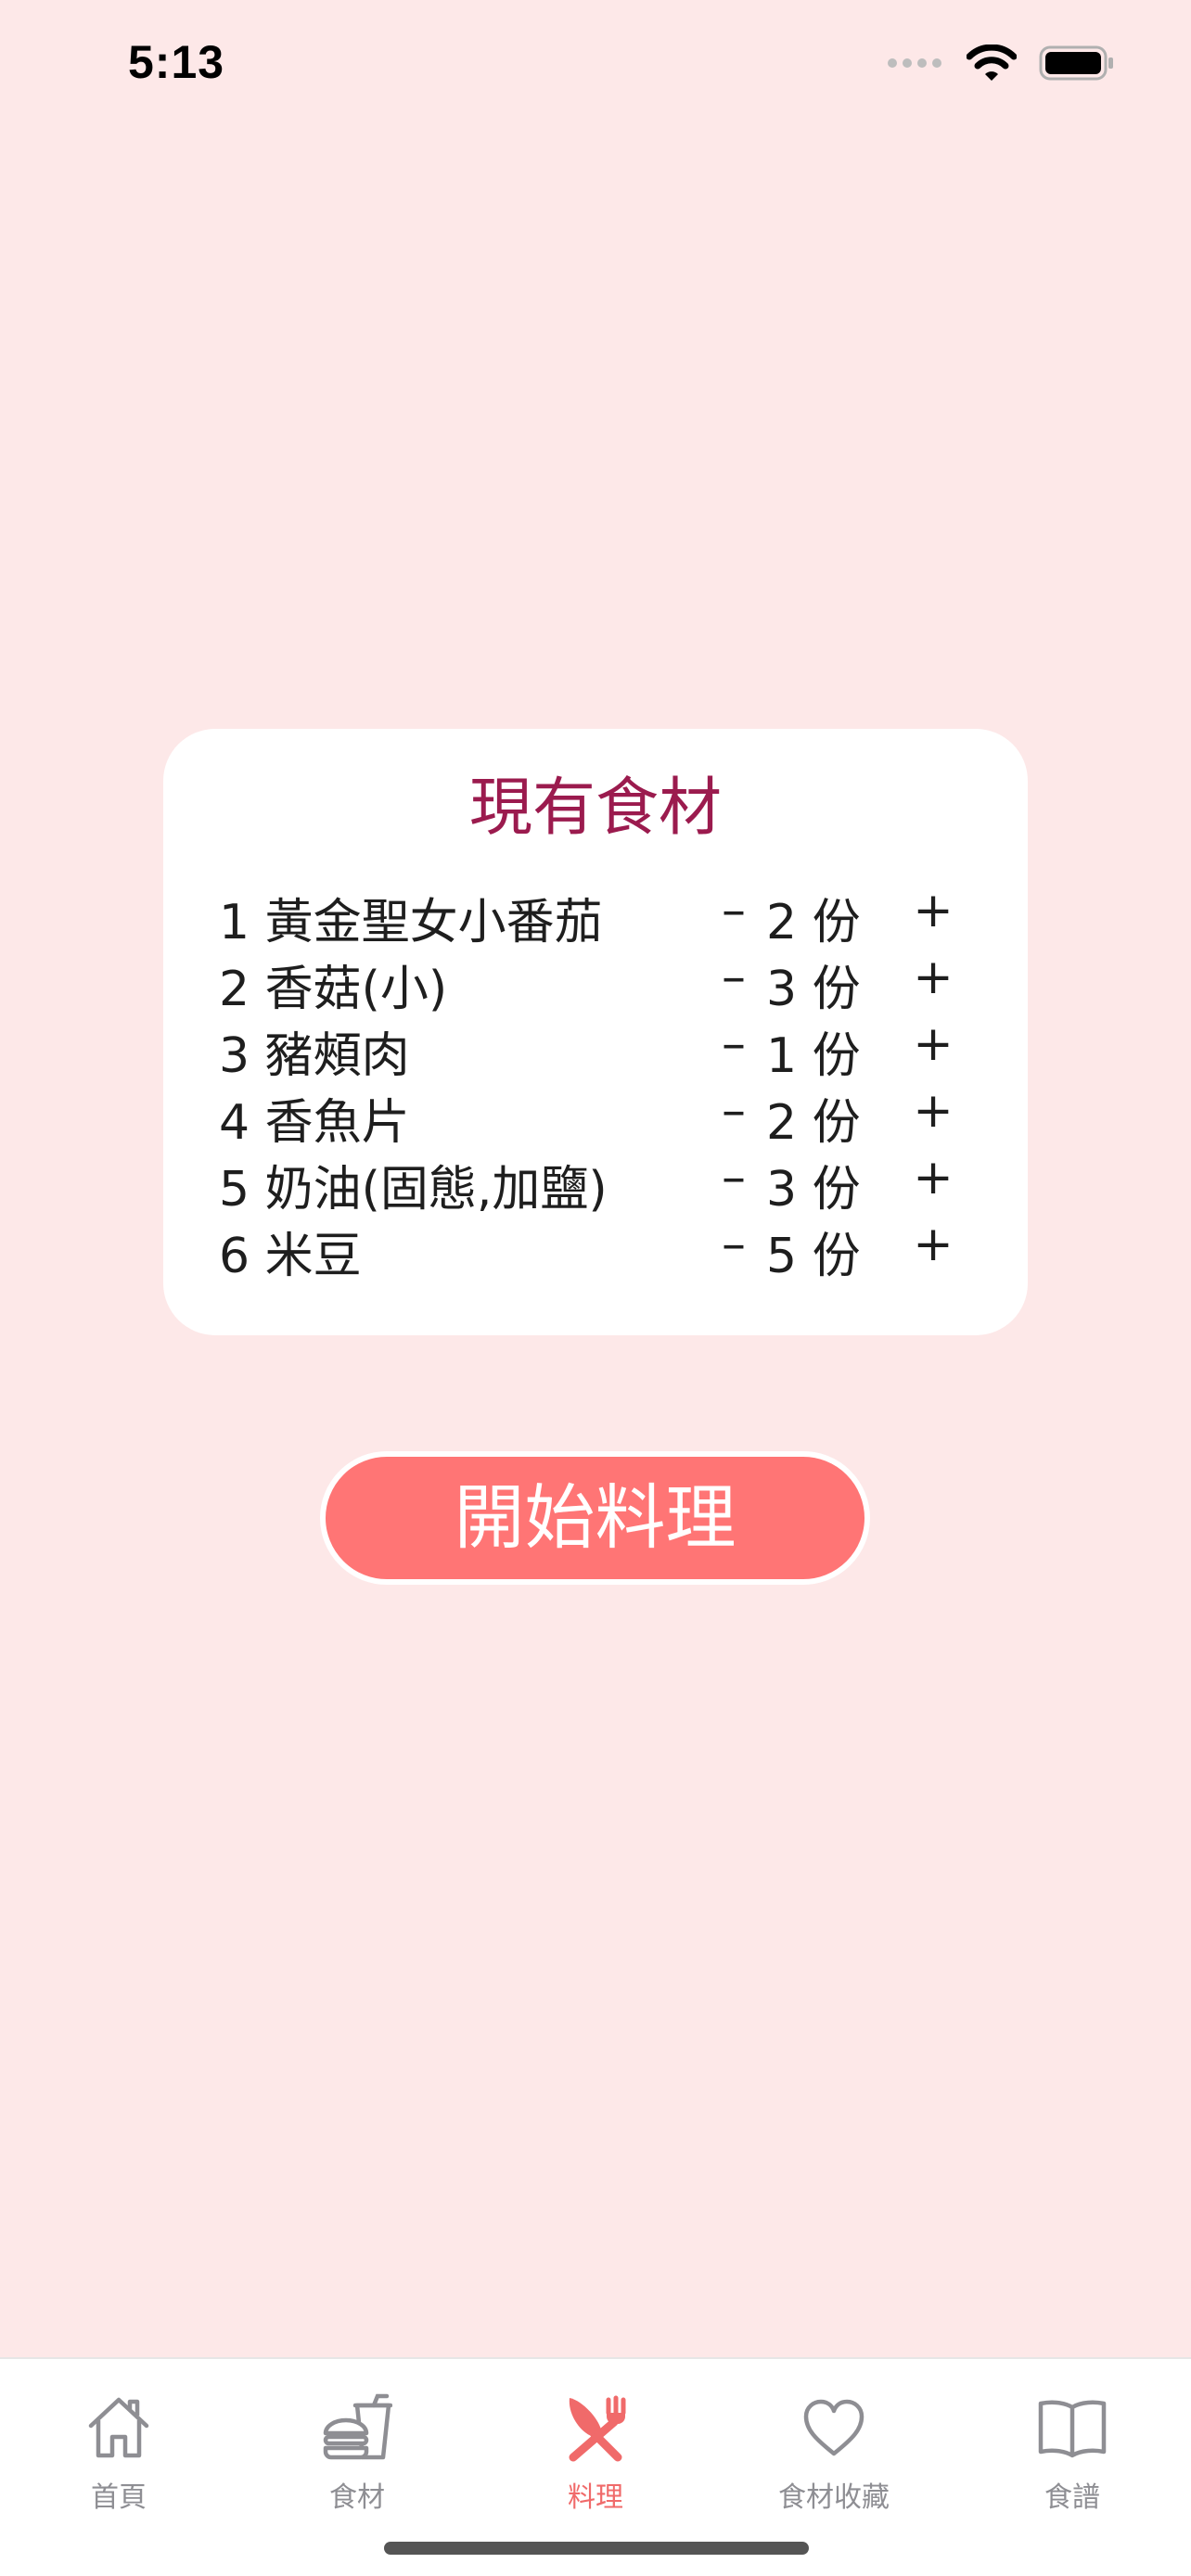  Describe the element at coordinates (177, 62) in the screenshot. I see `status-time: 5:13` at that location.